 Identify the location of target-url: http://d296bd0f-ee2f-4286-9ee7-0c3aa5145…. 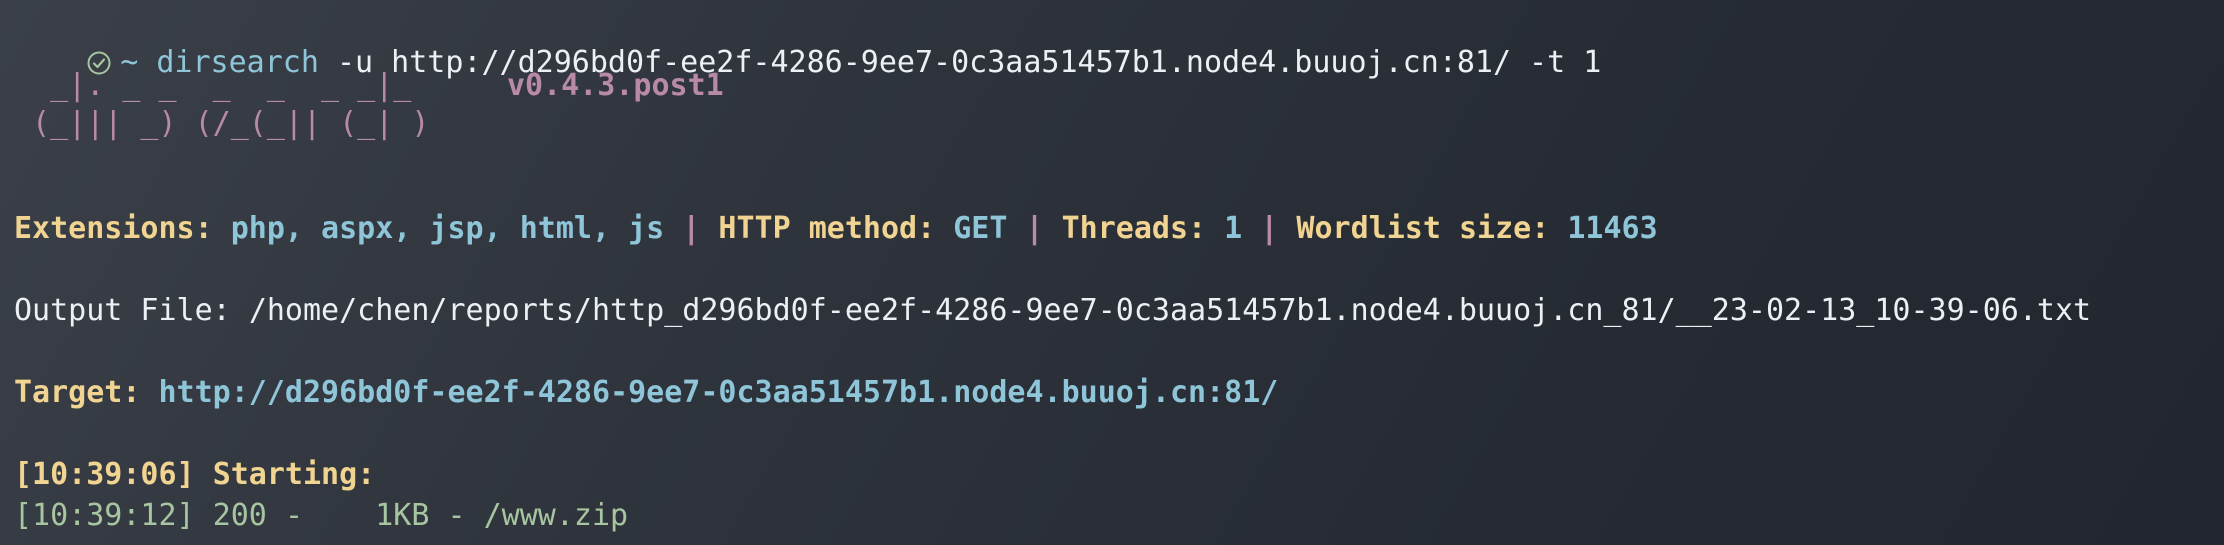
(719, 392).